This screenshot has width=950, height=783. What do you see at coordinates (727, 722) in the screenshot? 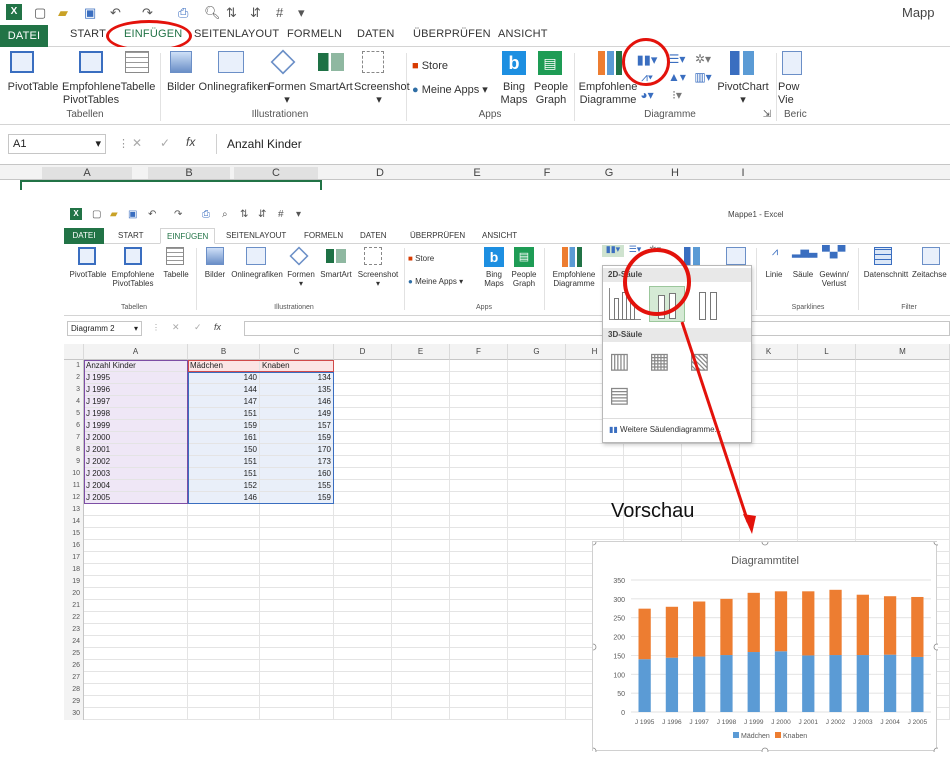
I see `x-tick-label: J 1998` at bounding box center [727, 722].